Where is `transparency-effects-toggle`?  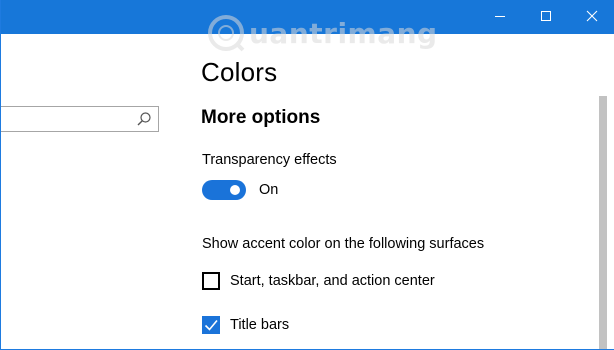 transparency-effects-toggle is located at coordinates (224, 190).